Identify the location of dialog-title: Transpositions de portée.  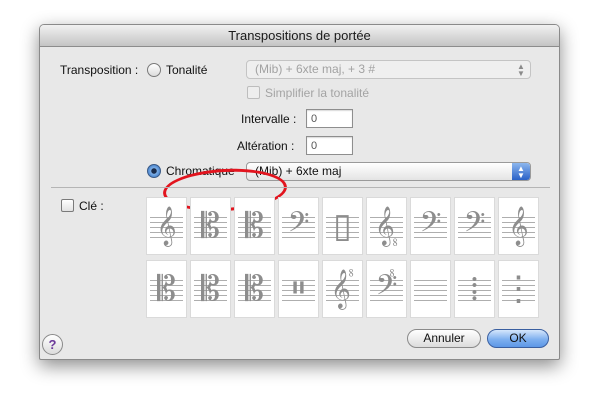
(299, 36).